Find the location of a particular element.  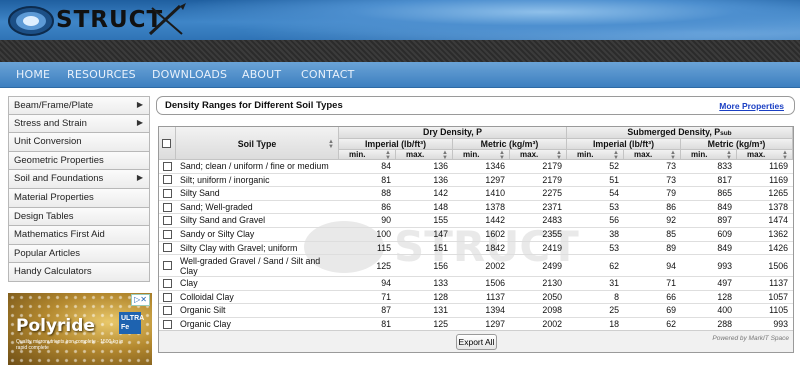

sidebar-item-geometric-properties: Geometric Properties is located at coordinates (79, 161).